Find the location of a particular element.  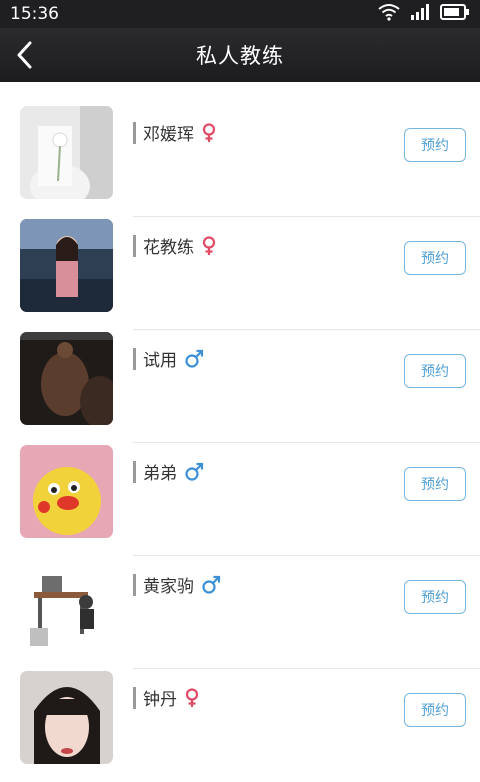

coach-row: 黄家驹 预约 is located at coordinates (240, 612).